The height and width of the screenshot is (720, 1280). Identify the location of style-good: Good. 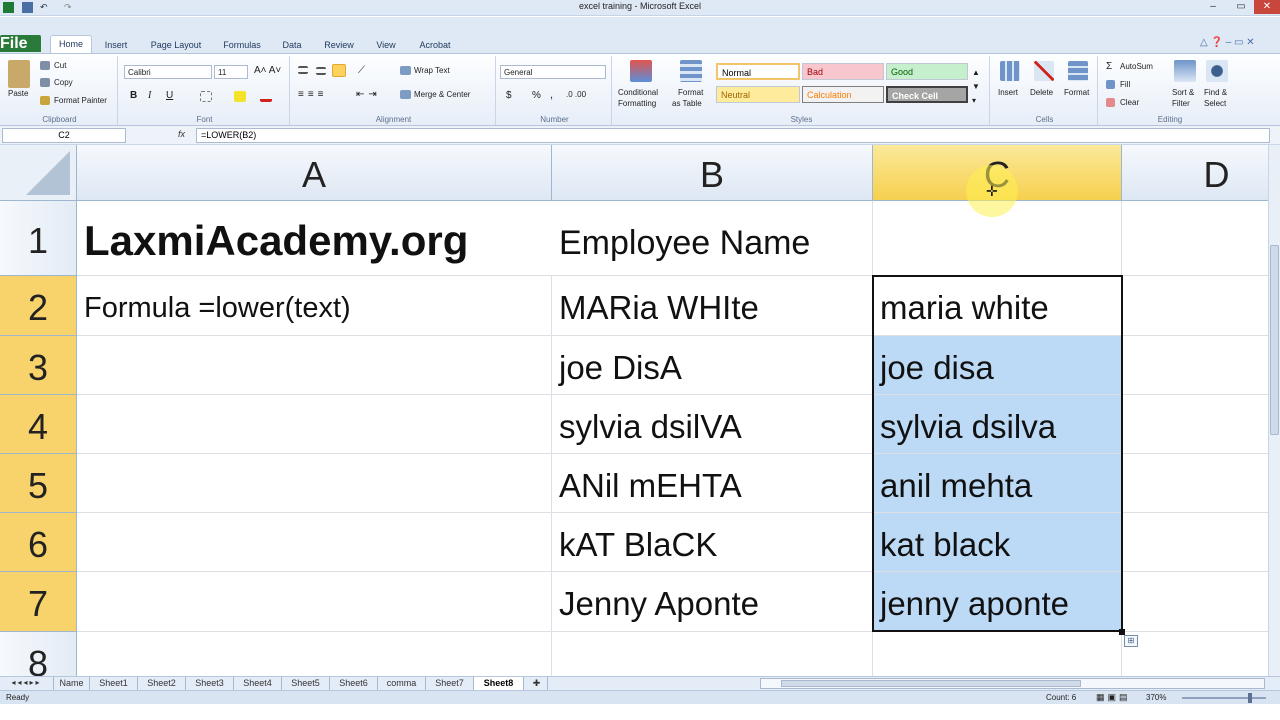
(927, 71).